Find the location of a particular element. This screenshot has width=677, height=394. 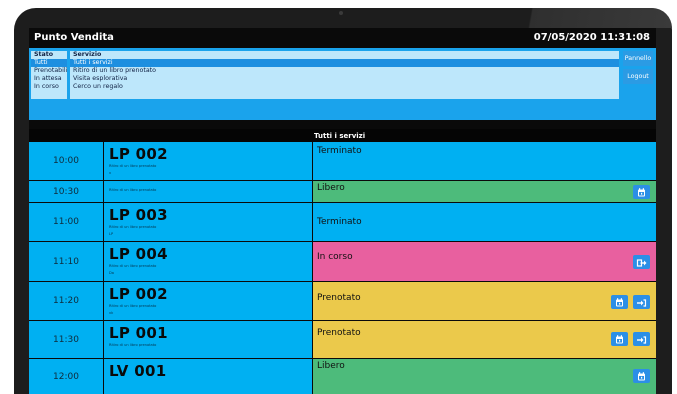

servizio-option-regalo: Cerco un regalo is located at coordinates (344, 87).